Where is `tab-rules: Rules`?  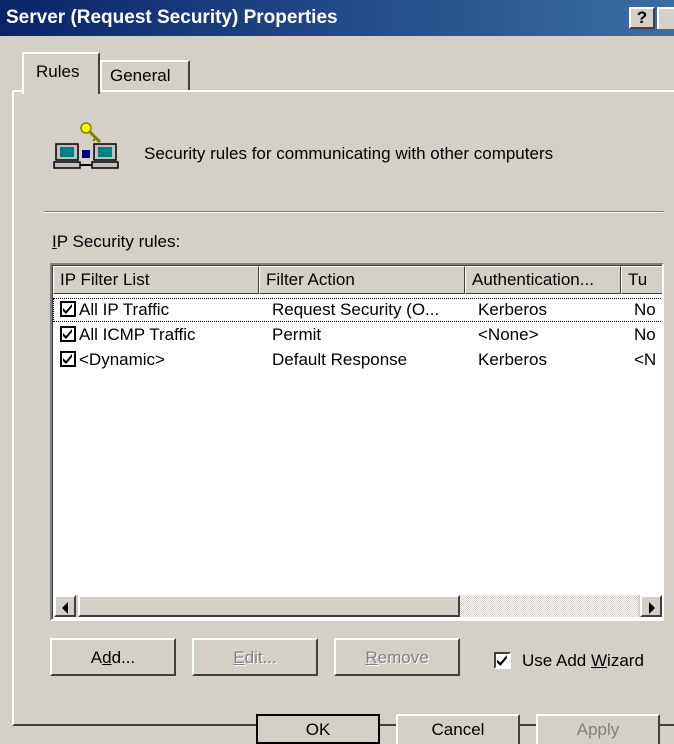
tab-rules: Rules is located at coordinates (61, 73).